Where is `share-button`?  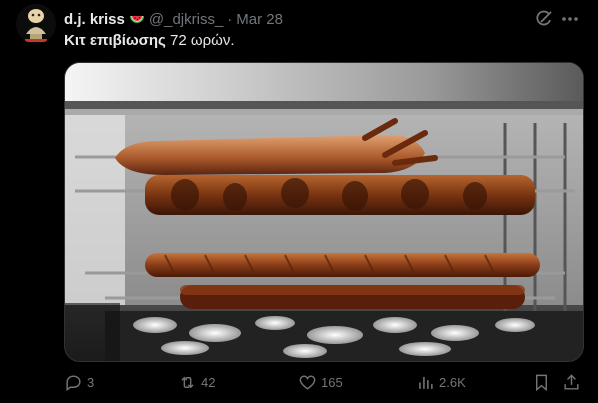 share-button is located at coordinates (573, 382).